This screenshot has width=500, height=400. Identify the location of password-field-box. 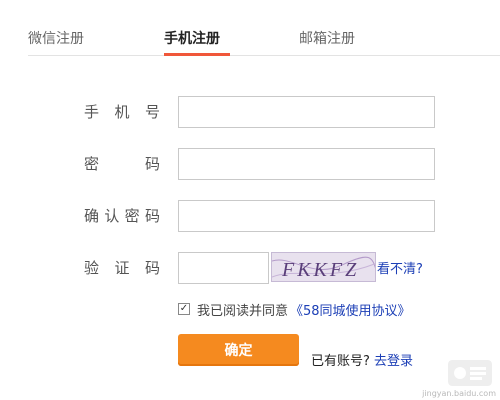
(306, 164).